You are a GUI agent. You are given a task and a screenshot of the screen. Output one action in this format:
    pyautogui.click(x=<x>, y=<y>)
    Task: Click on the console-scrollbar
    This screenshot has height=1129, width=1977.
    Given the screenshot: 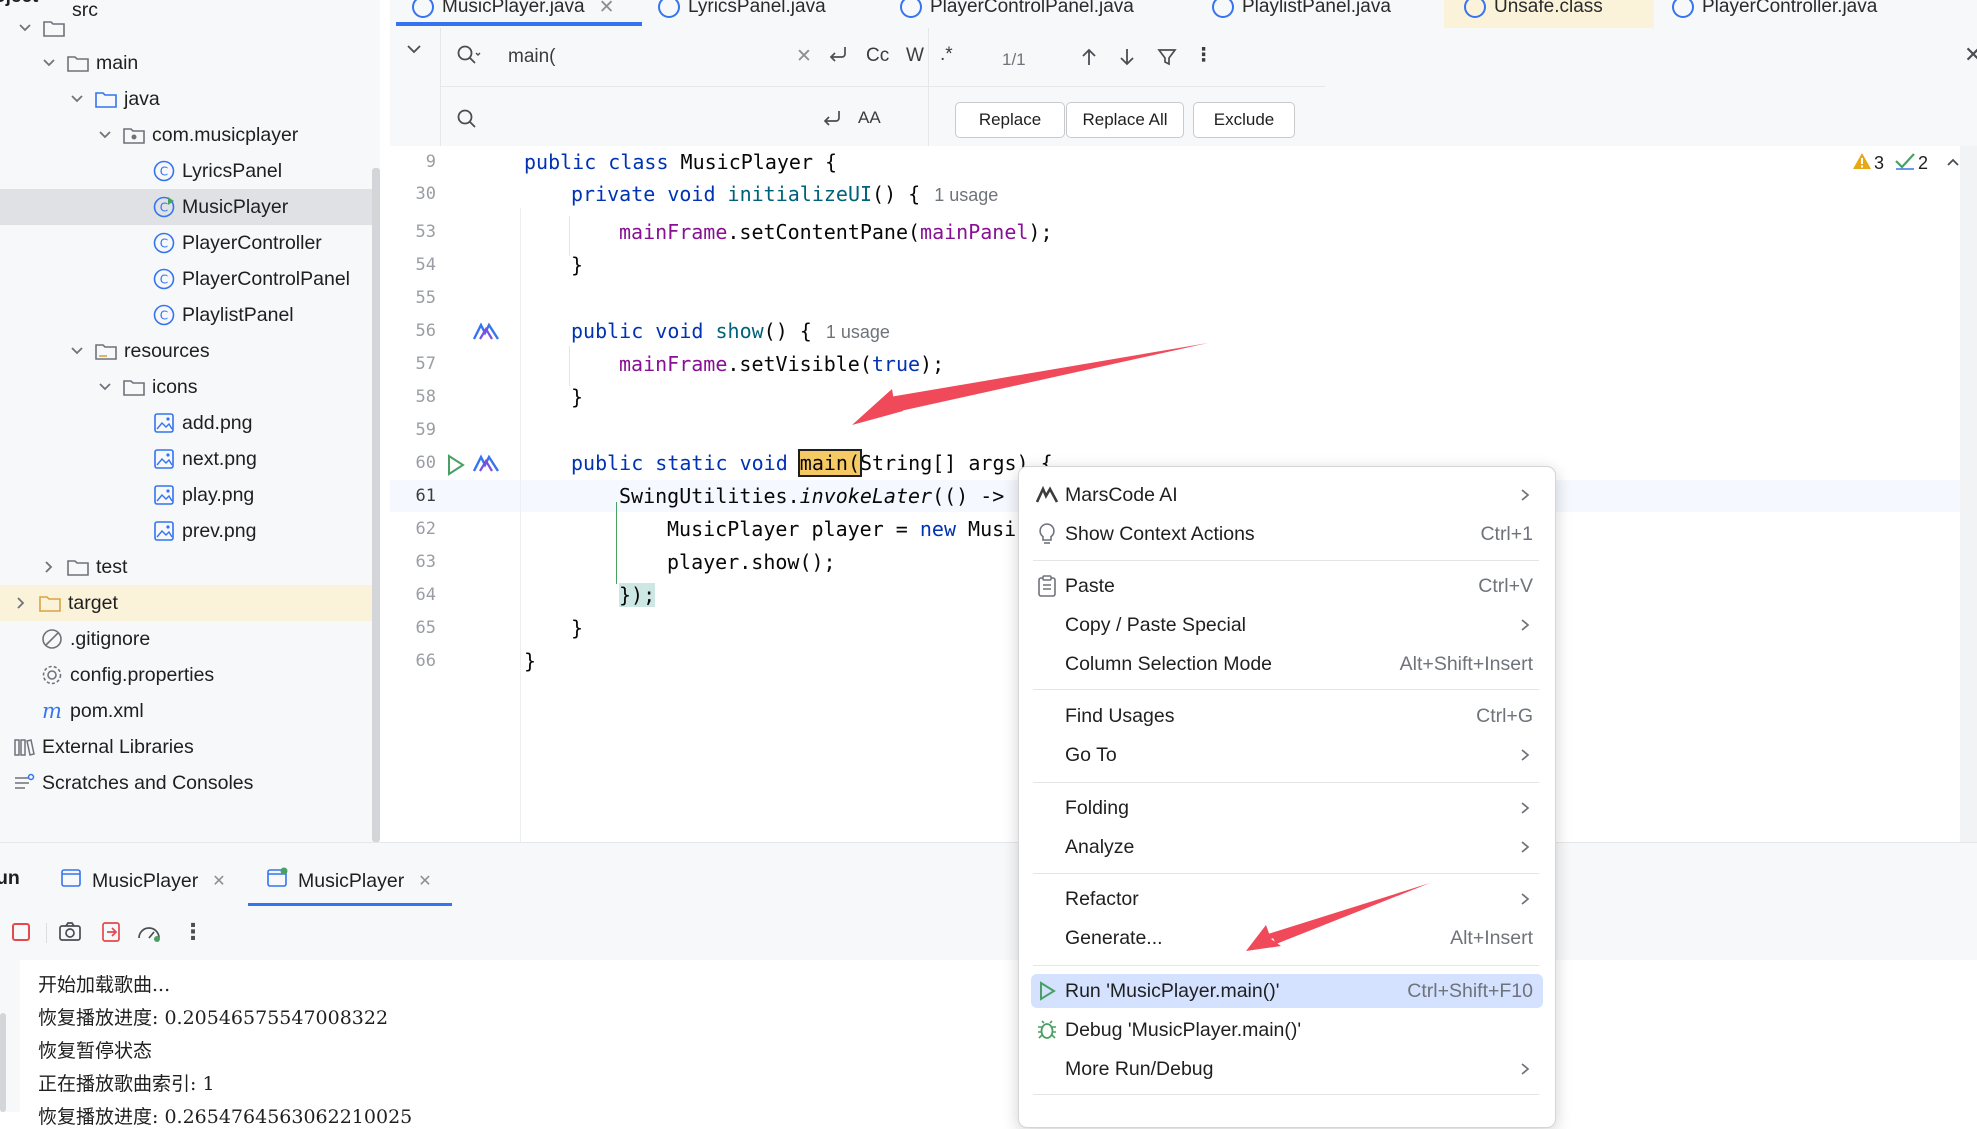 What is the action you would take?
    pyautogui.click(x=3, y=1062)
    